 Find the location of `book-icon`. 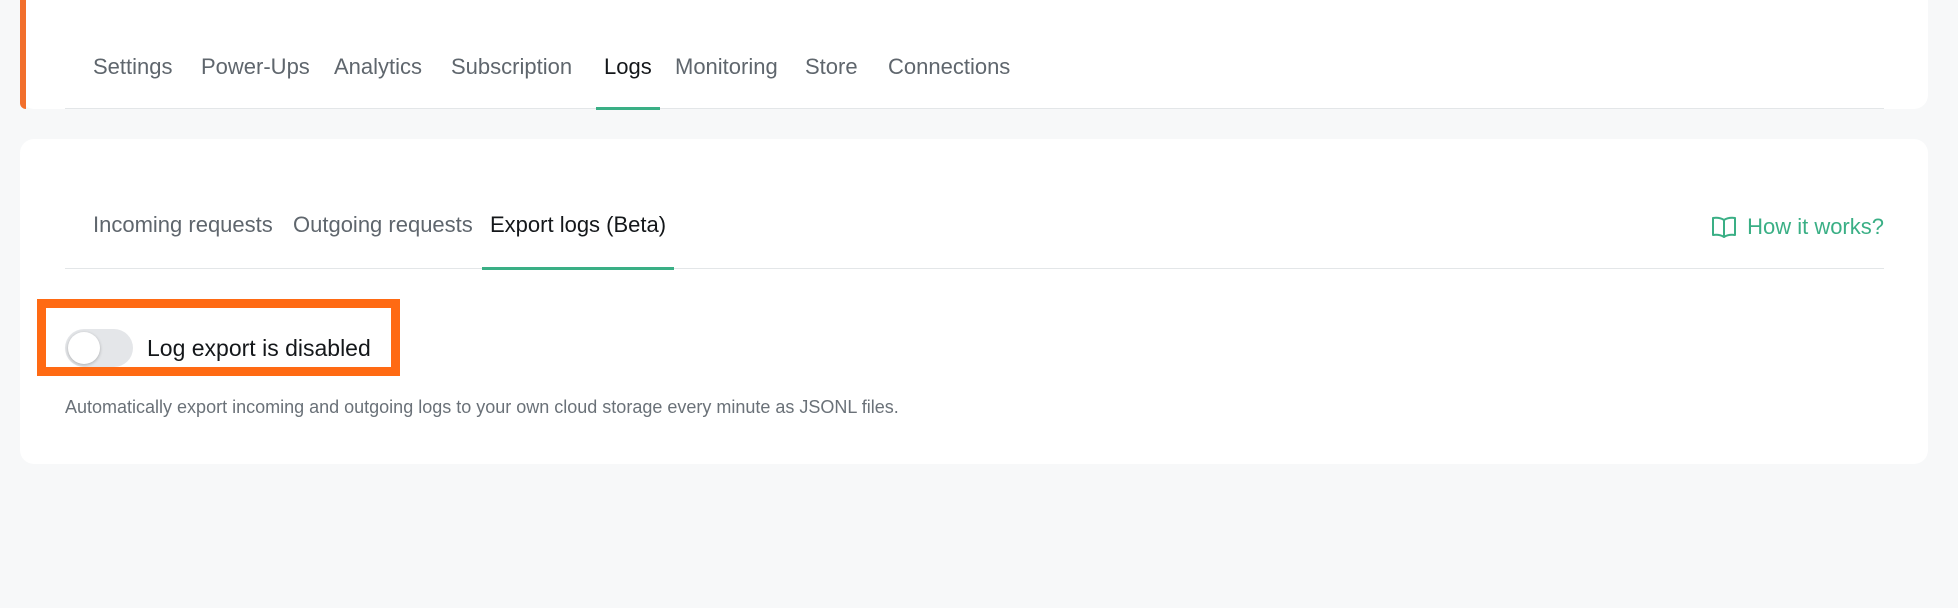

book-icon is located at coordinates (1724, 227).